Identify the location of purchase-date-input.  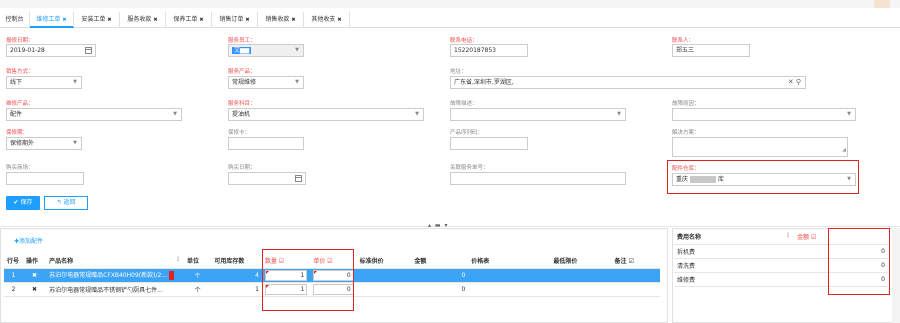
(267, 178).